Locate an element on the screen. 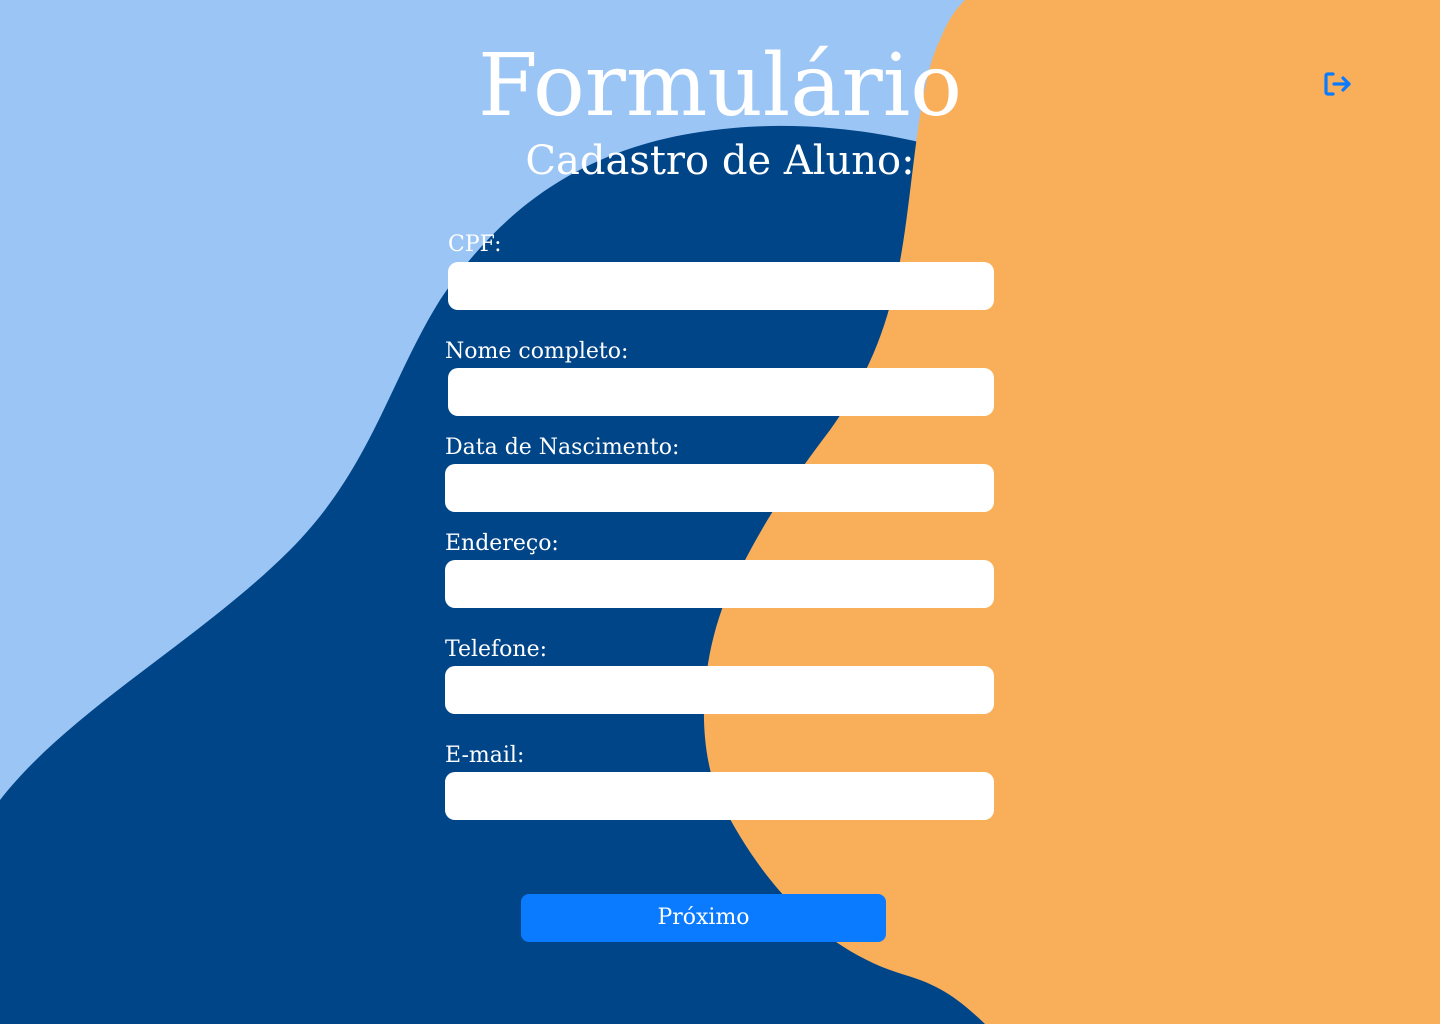 The image size is (1440, 1024). nome-completo-input is located at coordinates (721, 392).